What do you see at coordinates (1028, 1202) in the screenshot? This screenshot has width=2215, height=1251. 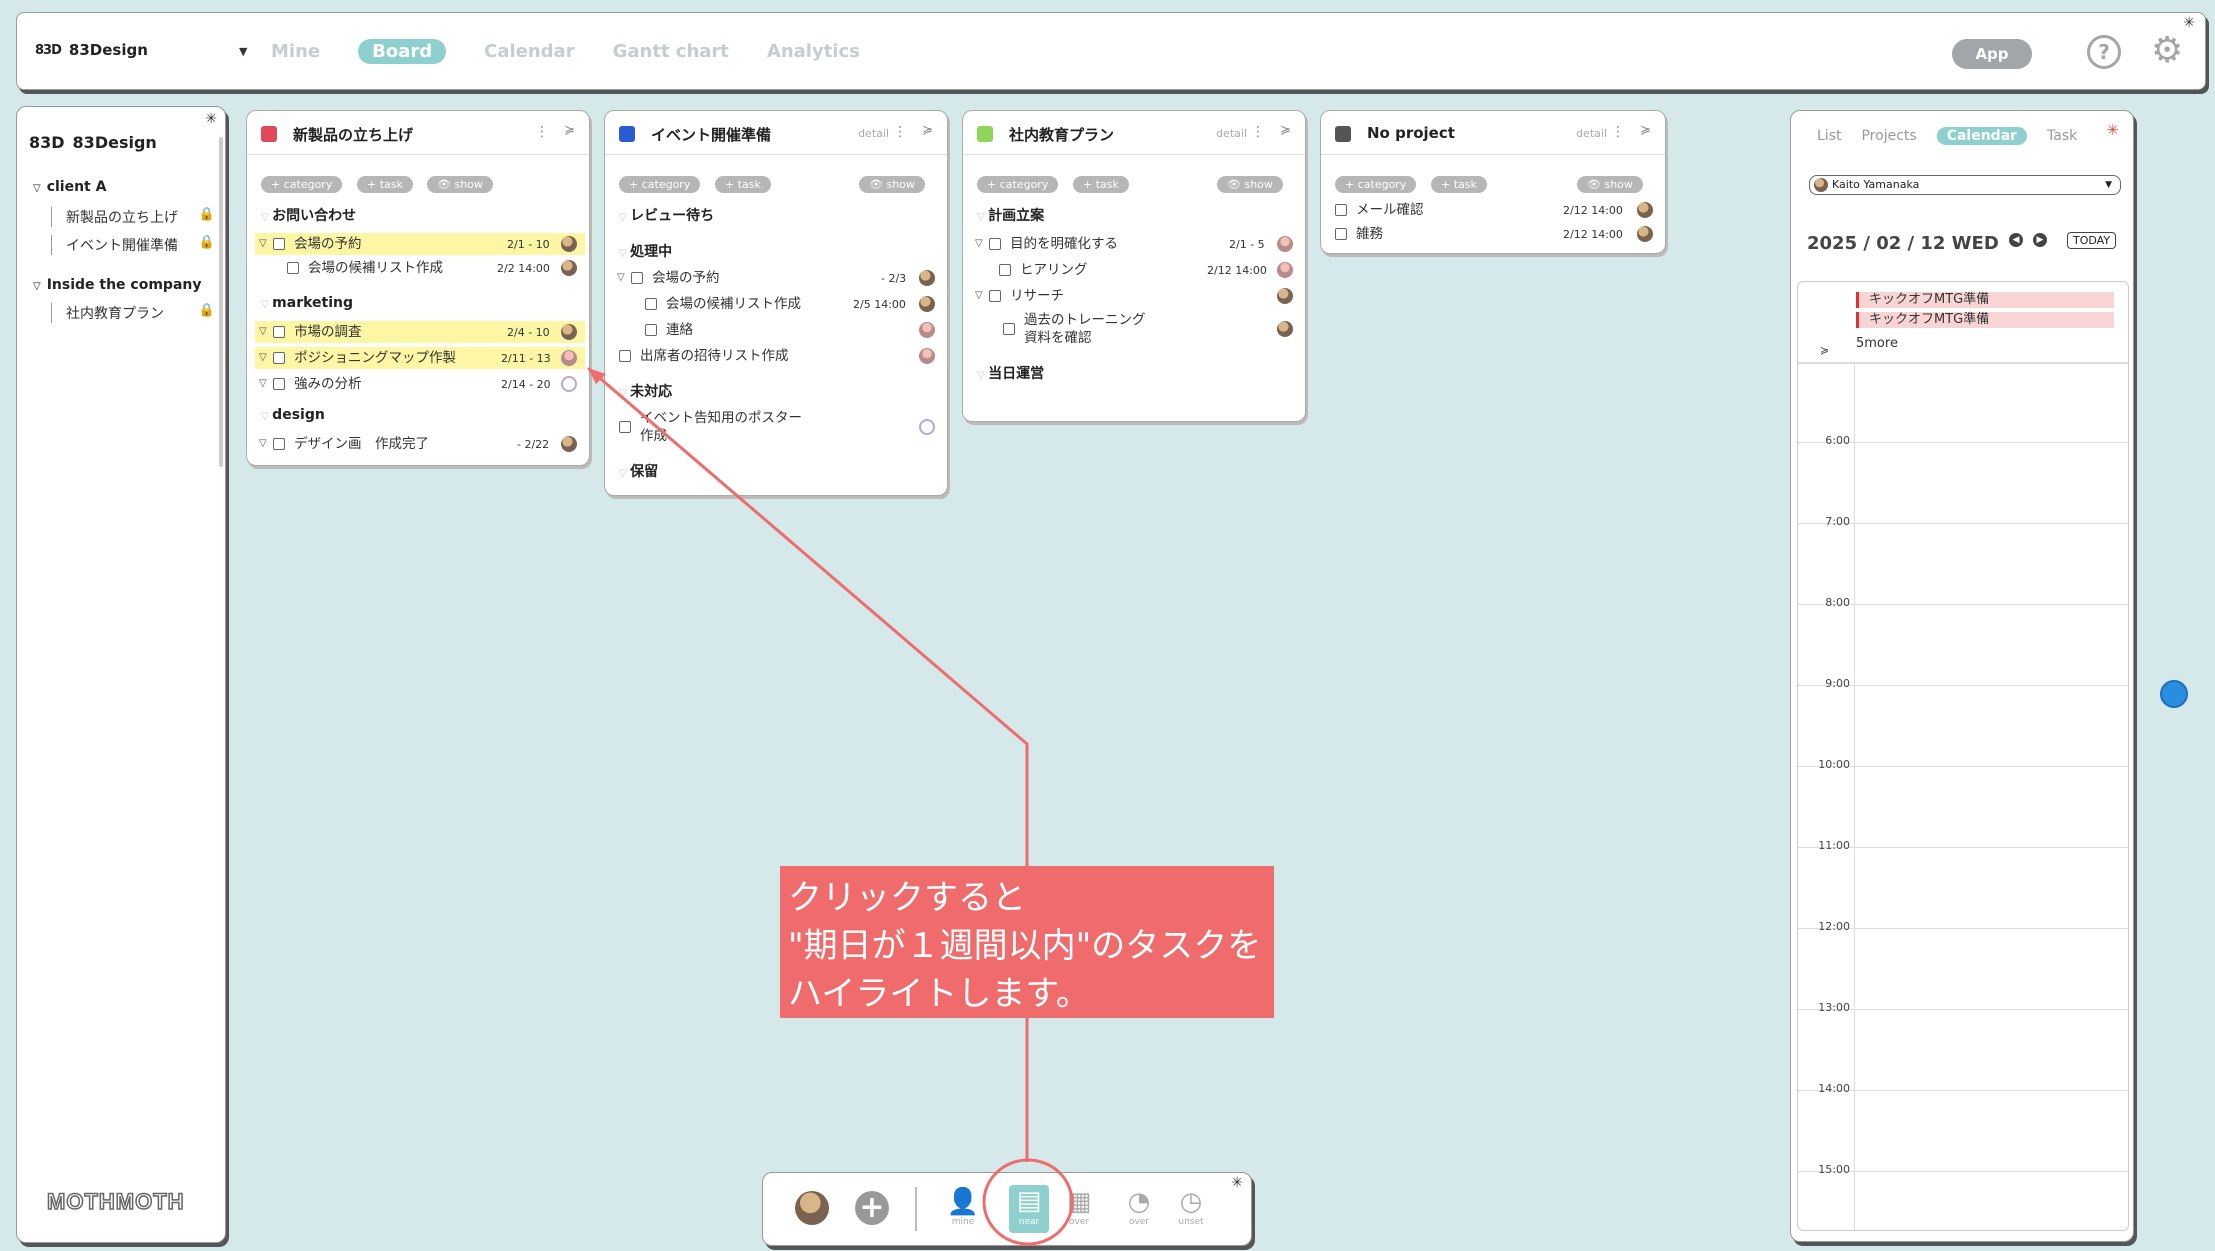 I see `annotation-highlight-circle` at bounding box center [1028, 1202].